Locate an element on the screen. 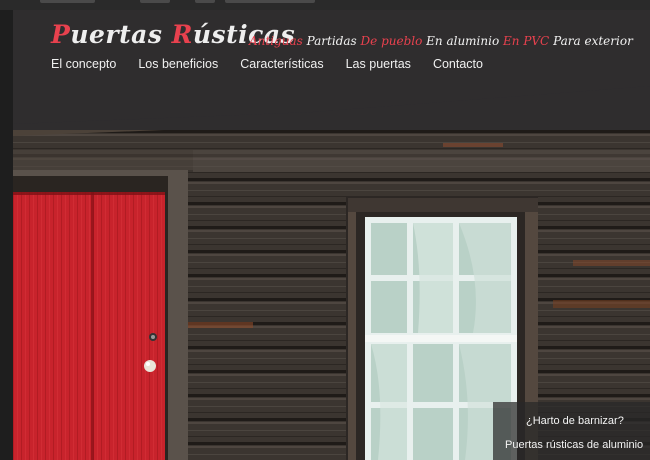 Image resolution: width=650 pixels, height=460 pixels. nav-item-caracteristicas: Características is located at coordinates (281, 64).